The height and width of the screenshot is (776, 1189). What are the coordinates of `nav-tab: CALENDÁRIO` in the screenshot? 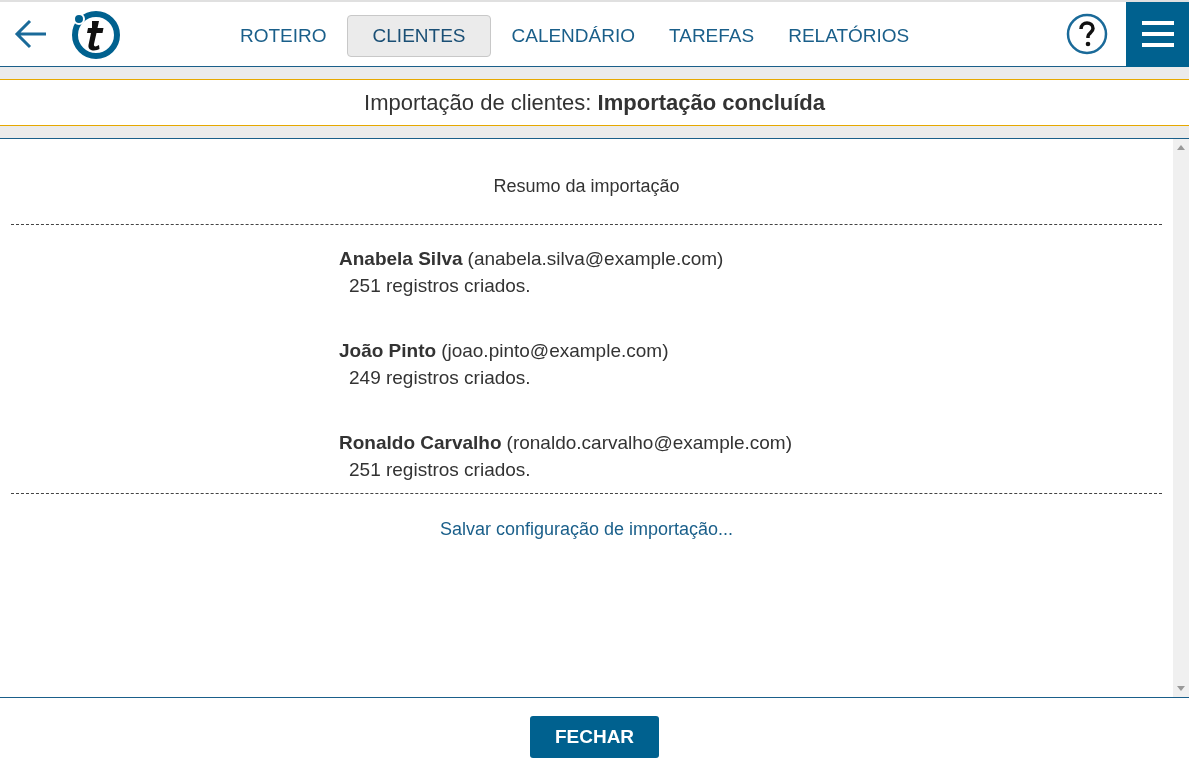 It's located at (573, 36).